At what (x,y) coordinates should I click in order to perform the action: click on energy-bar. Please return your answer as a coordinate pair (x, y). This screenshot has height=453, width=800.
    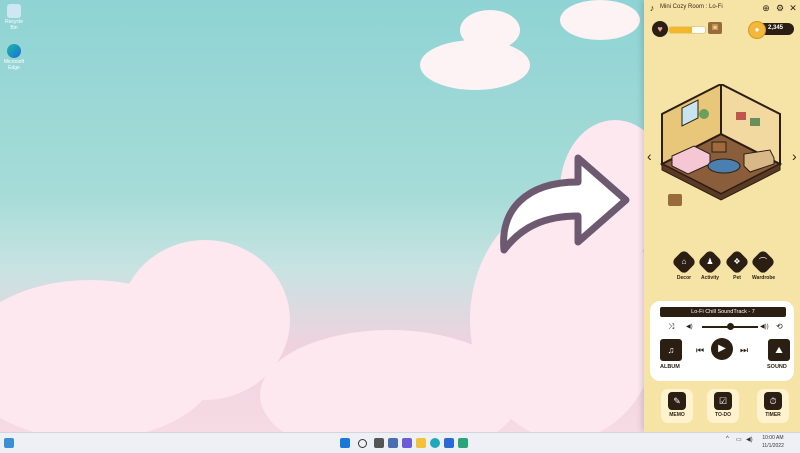
    Looking at the image, I should click on (687, 30).